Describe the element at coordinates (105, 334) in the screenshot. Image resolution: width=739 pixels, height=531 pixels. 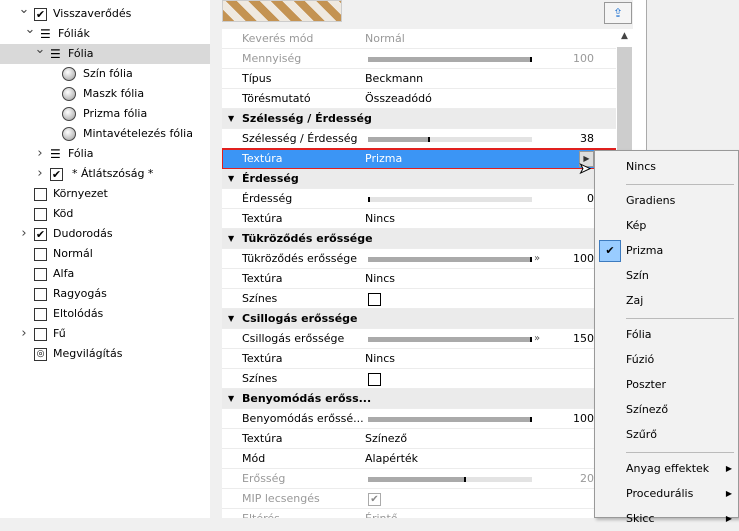
I see `tree-item: › Fű` at that location.